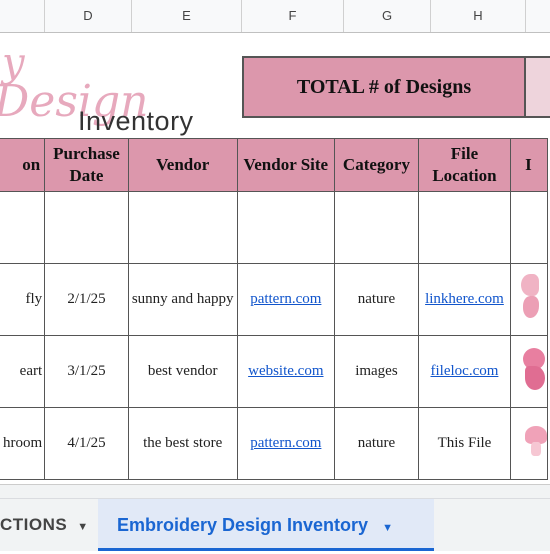 Image resolution: width=550 pixels, height=554 pixels. Describe the element at coordinates (86, 299) in the screenshot. I see `table-cell: 2/1/25` at that location.